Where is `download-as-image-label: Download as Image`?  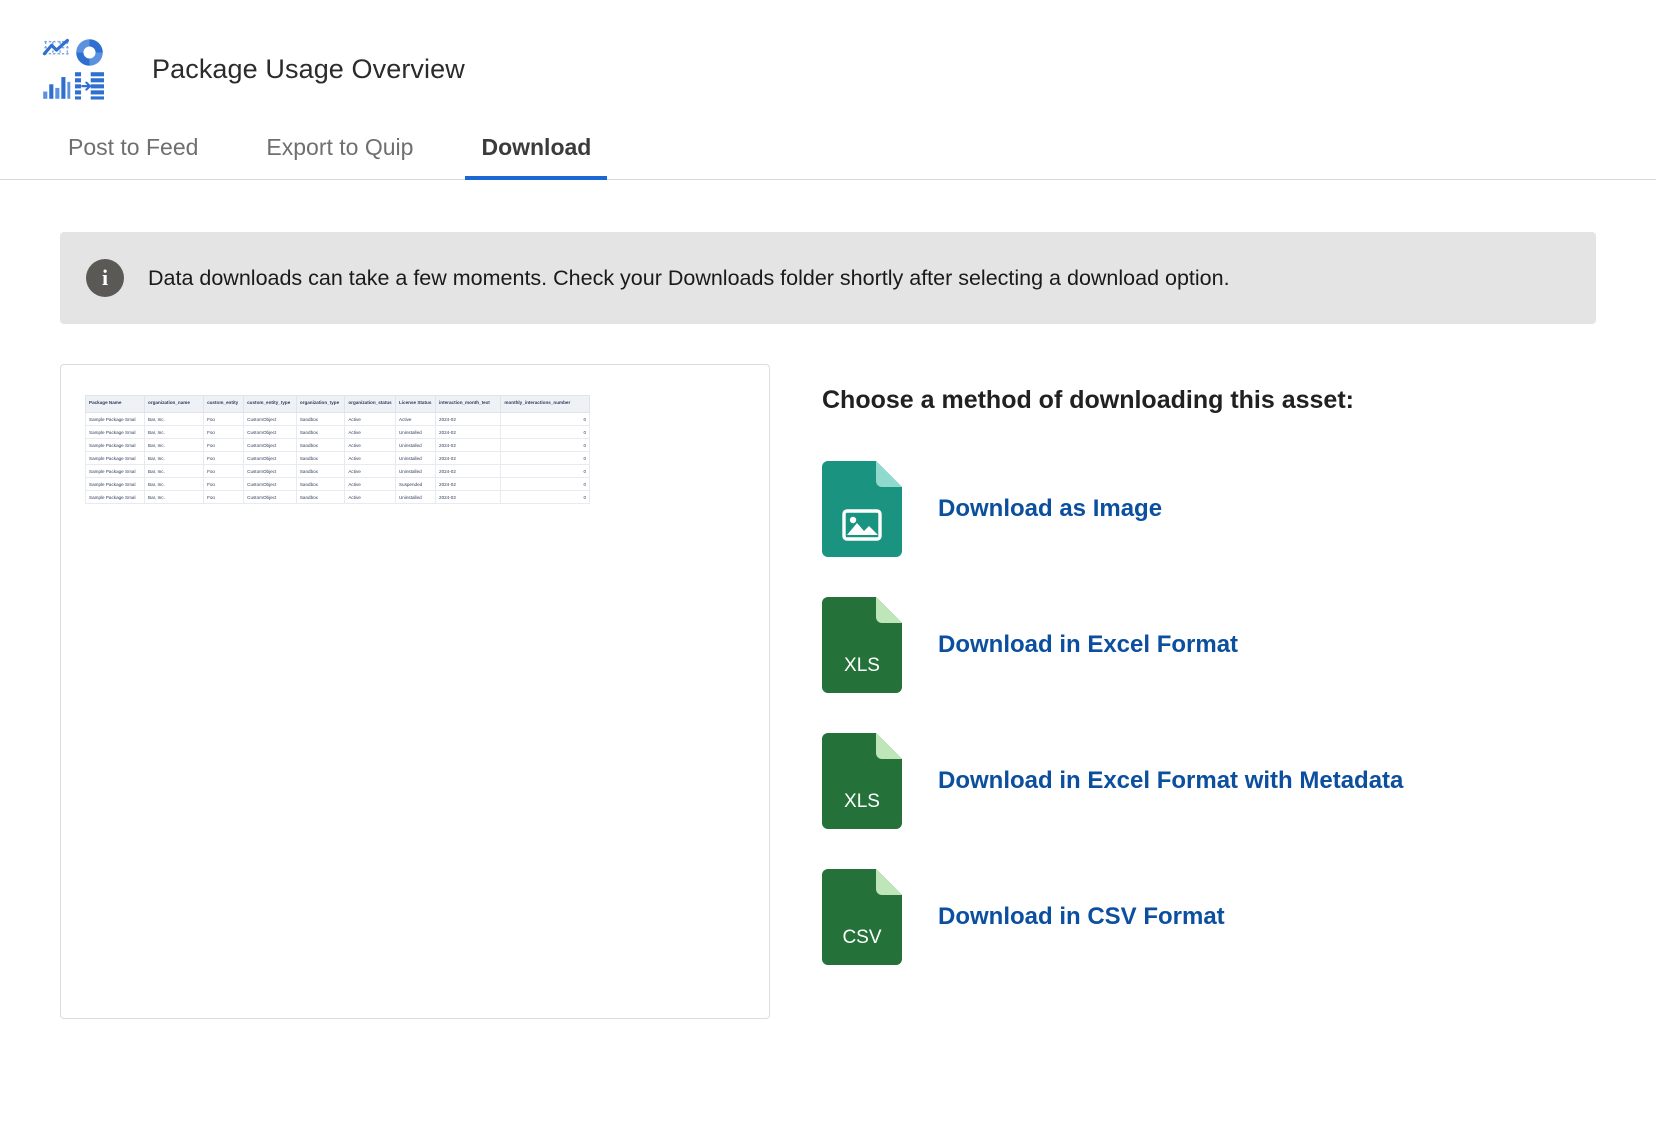
download-as-image-label: Download as Image is located at coordinates (1050, 508).